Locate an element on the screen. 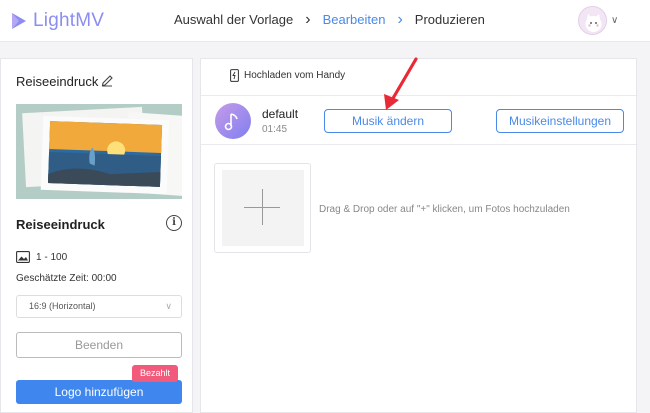 This screenshot has width=650, height=413. photo-range: 1 - 100 is located at coordinates (41, 257).